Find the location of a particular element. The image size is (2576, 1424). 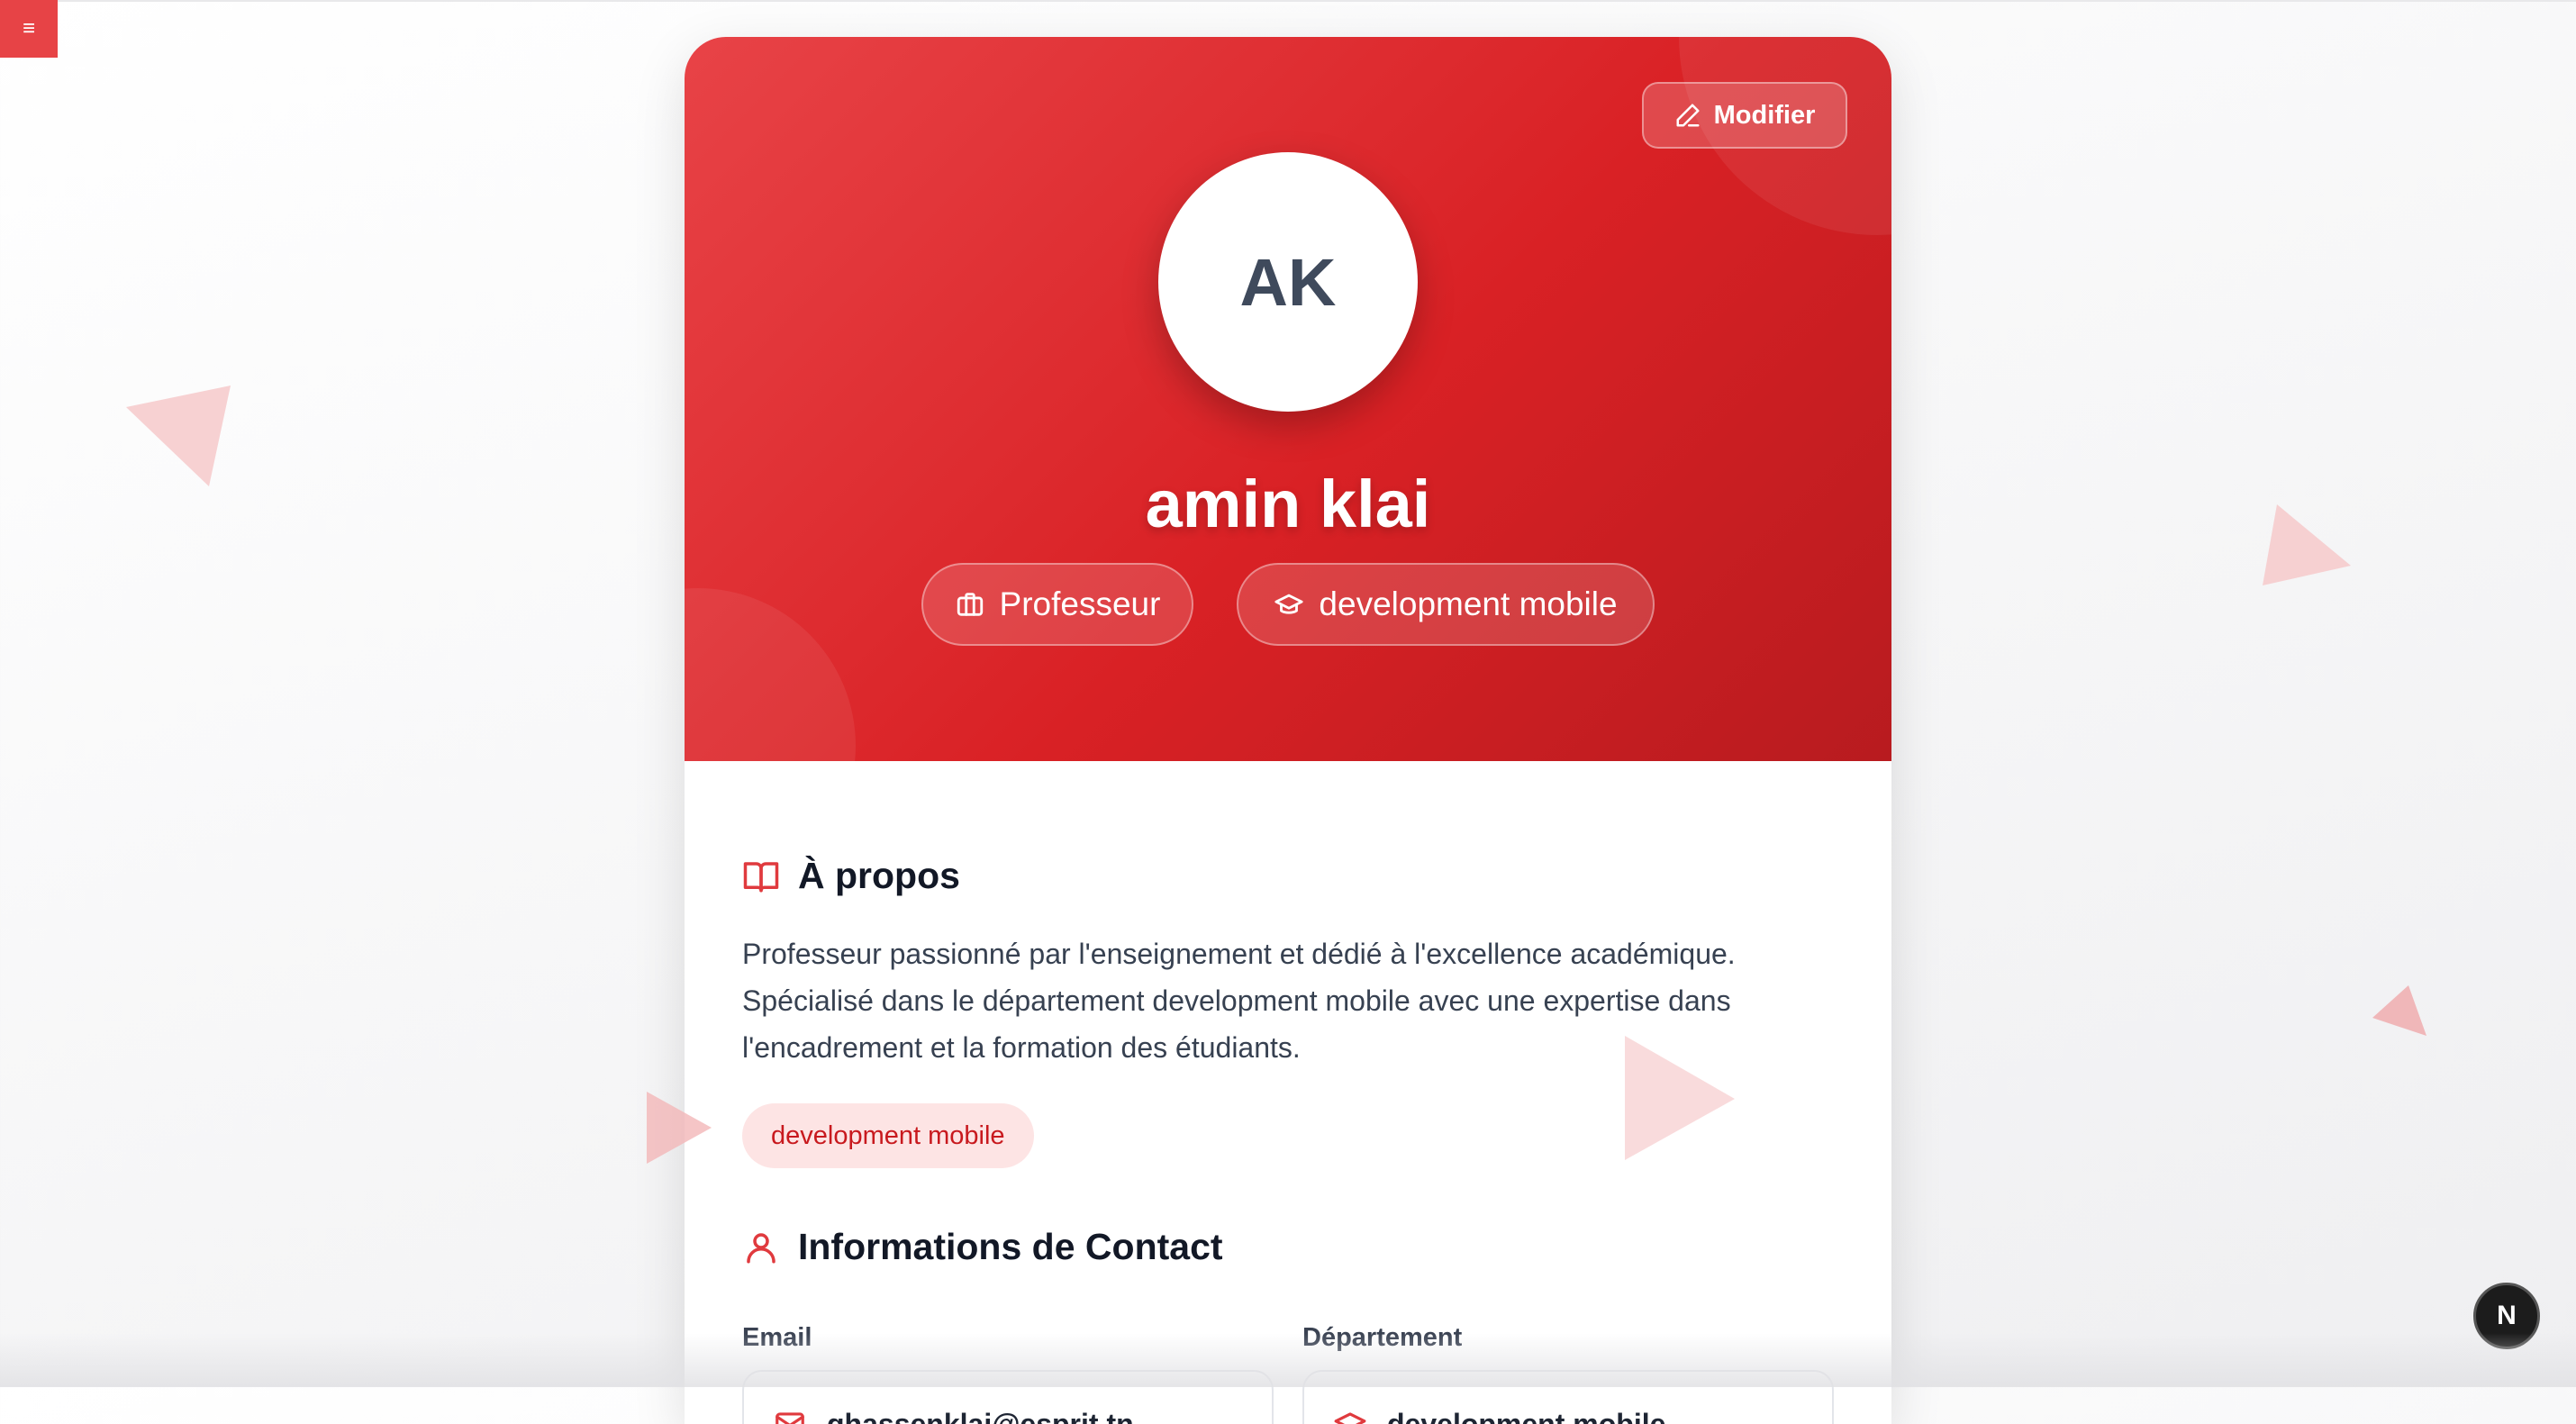

contact-title: Informations de Contact is located at coordinates (1010, 1247).